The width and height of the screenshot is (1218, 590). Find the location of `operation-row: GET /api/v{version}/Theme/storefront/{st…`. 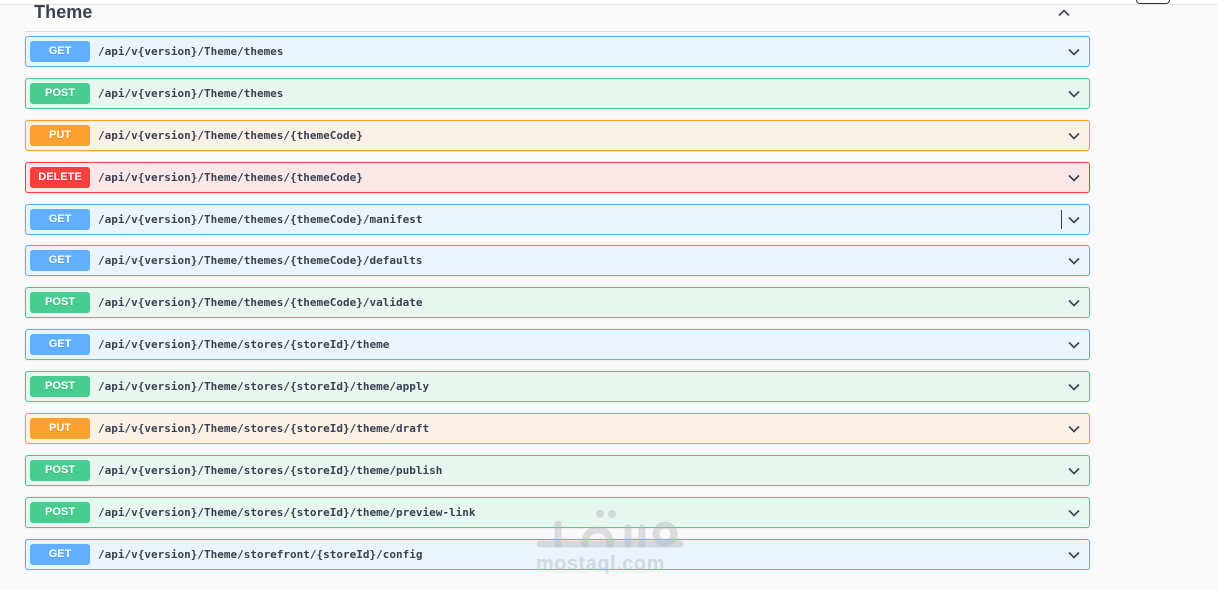

operation-row: GET /api/v{version}/Theme/storefront/{st… is located at coordinates (557, 554).